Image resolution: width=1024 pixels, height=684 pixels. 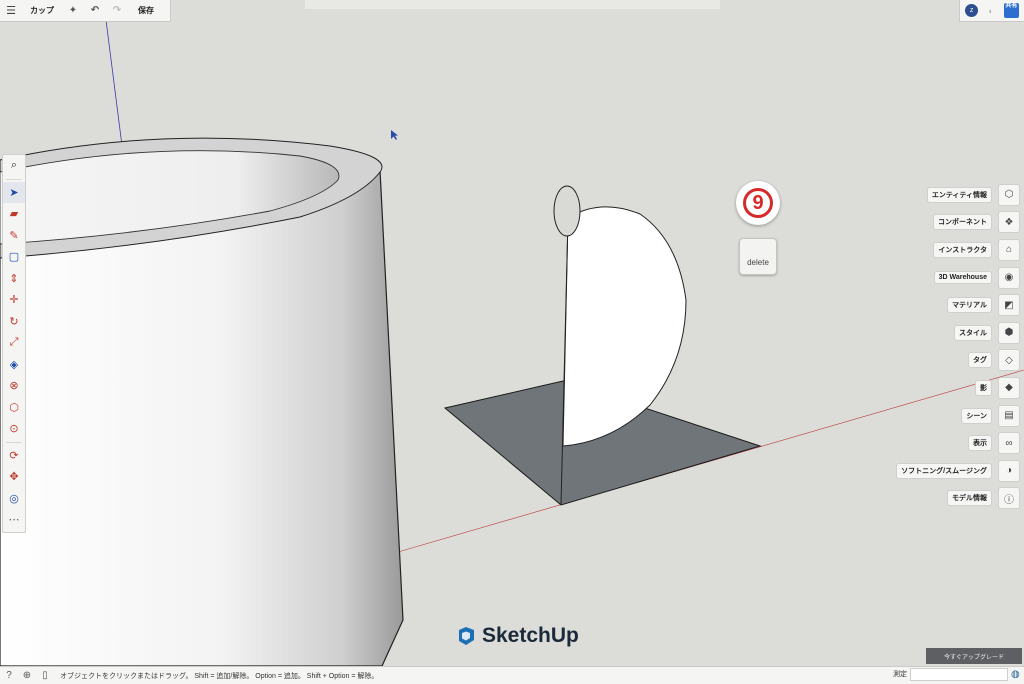 What do you see at coordinates (972, 10) in the screenshot?
I see `avatar: z` at bounding box center [972, 10].